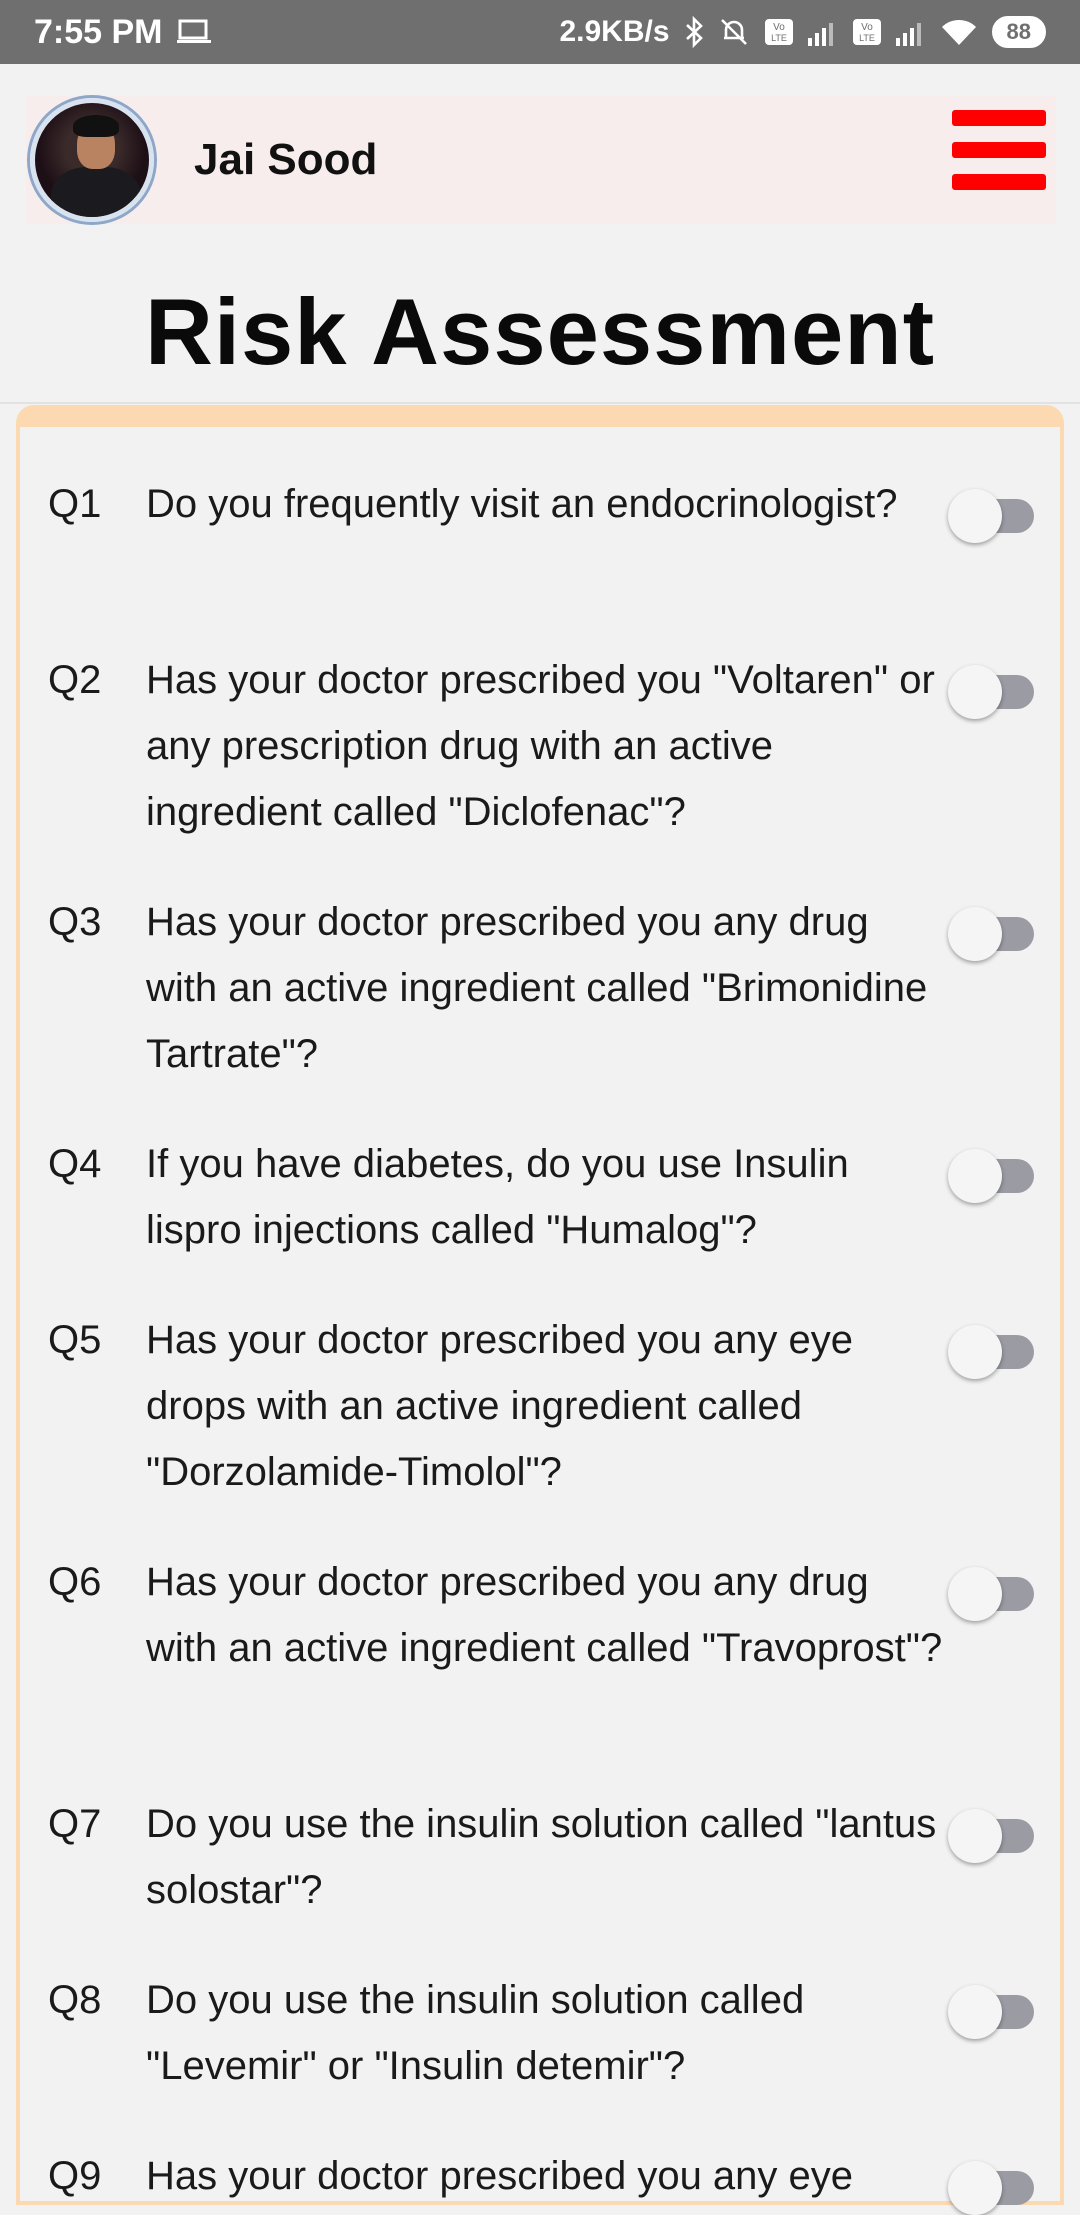 Image resolution: width=1080 pixels, height=2215 pixels. What do you see at coordinates (75, 1824) in the screenshot?
I see `question-number: Q7` at bounding box center [75, 1824].